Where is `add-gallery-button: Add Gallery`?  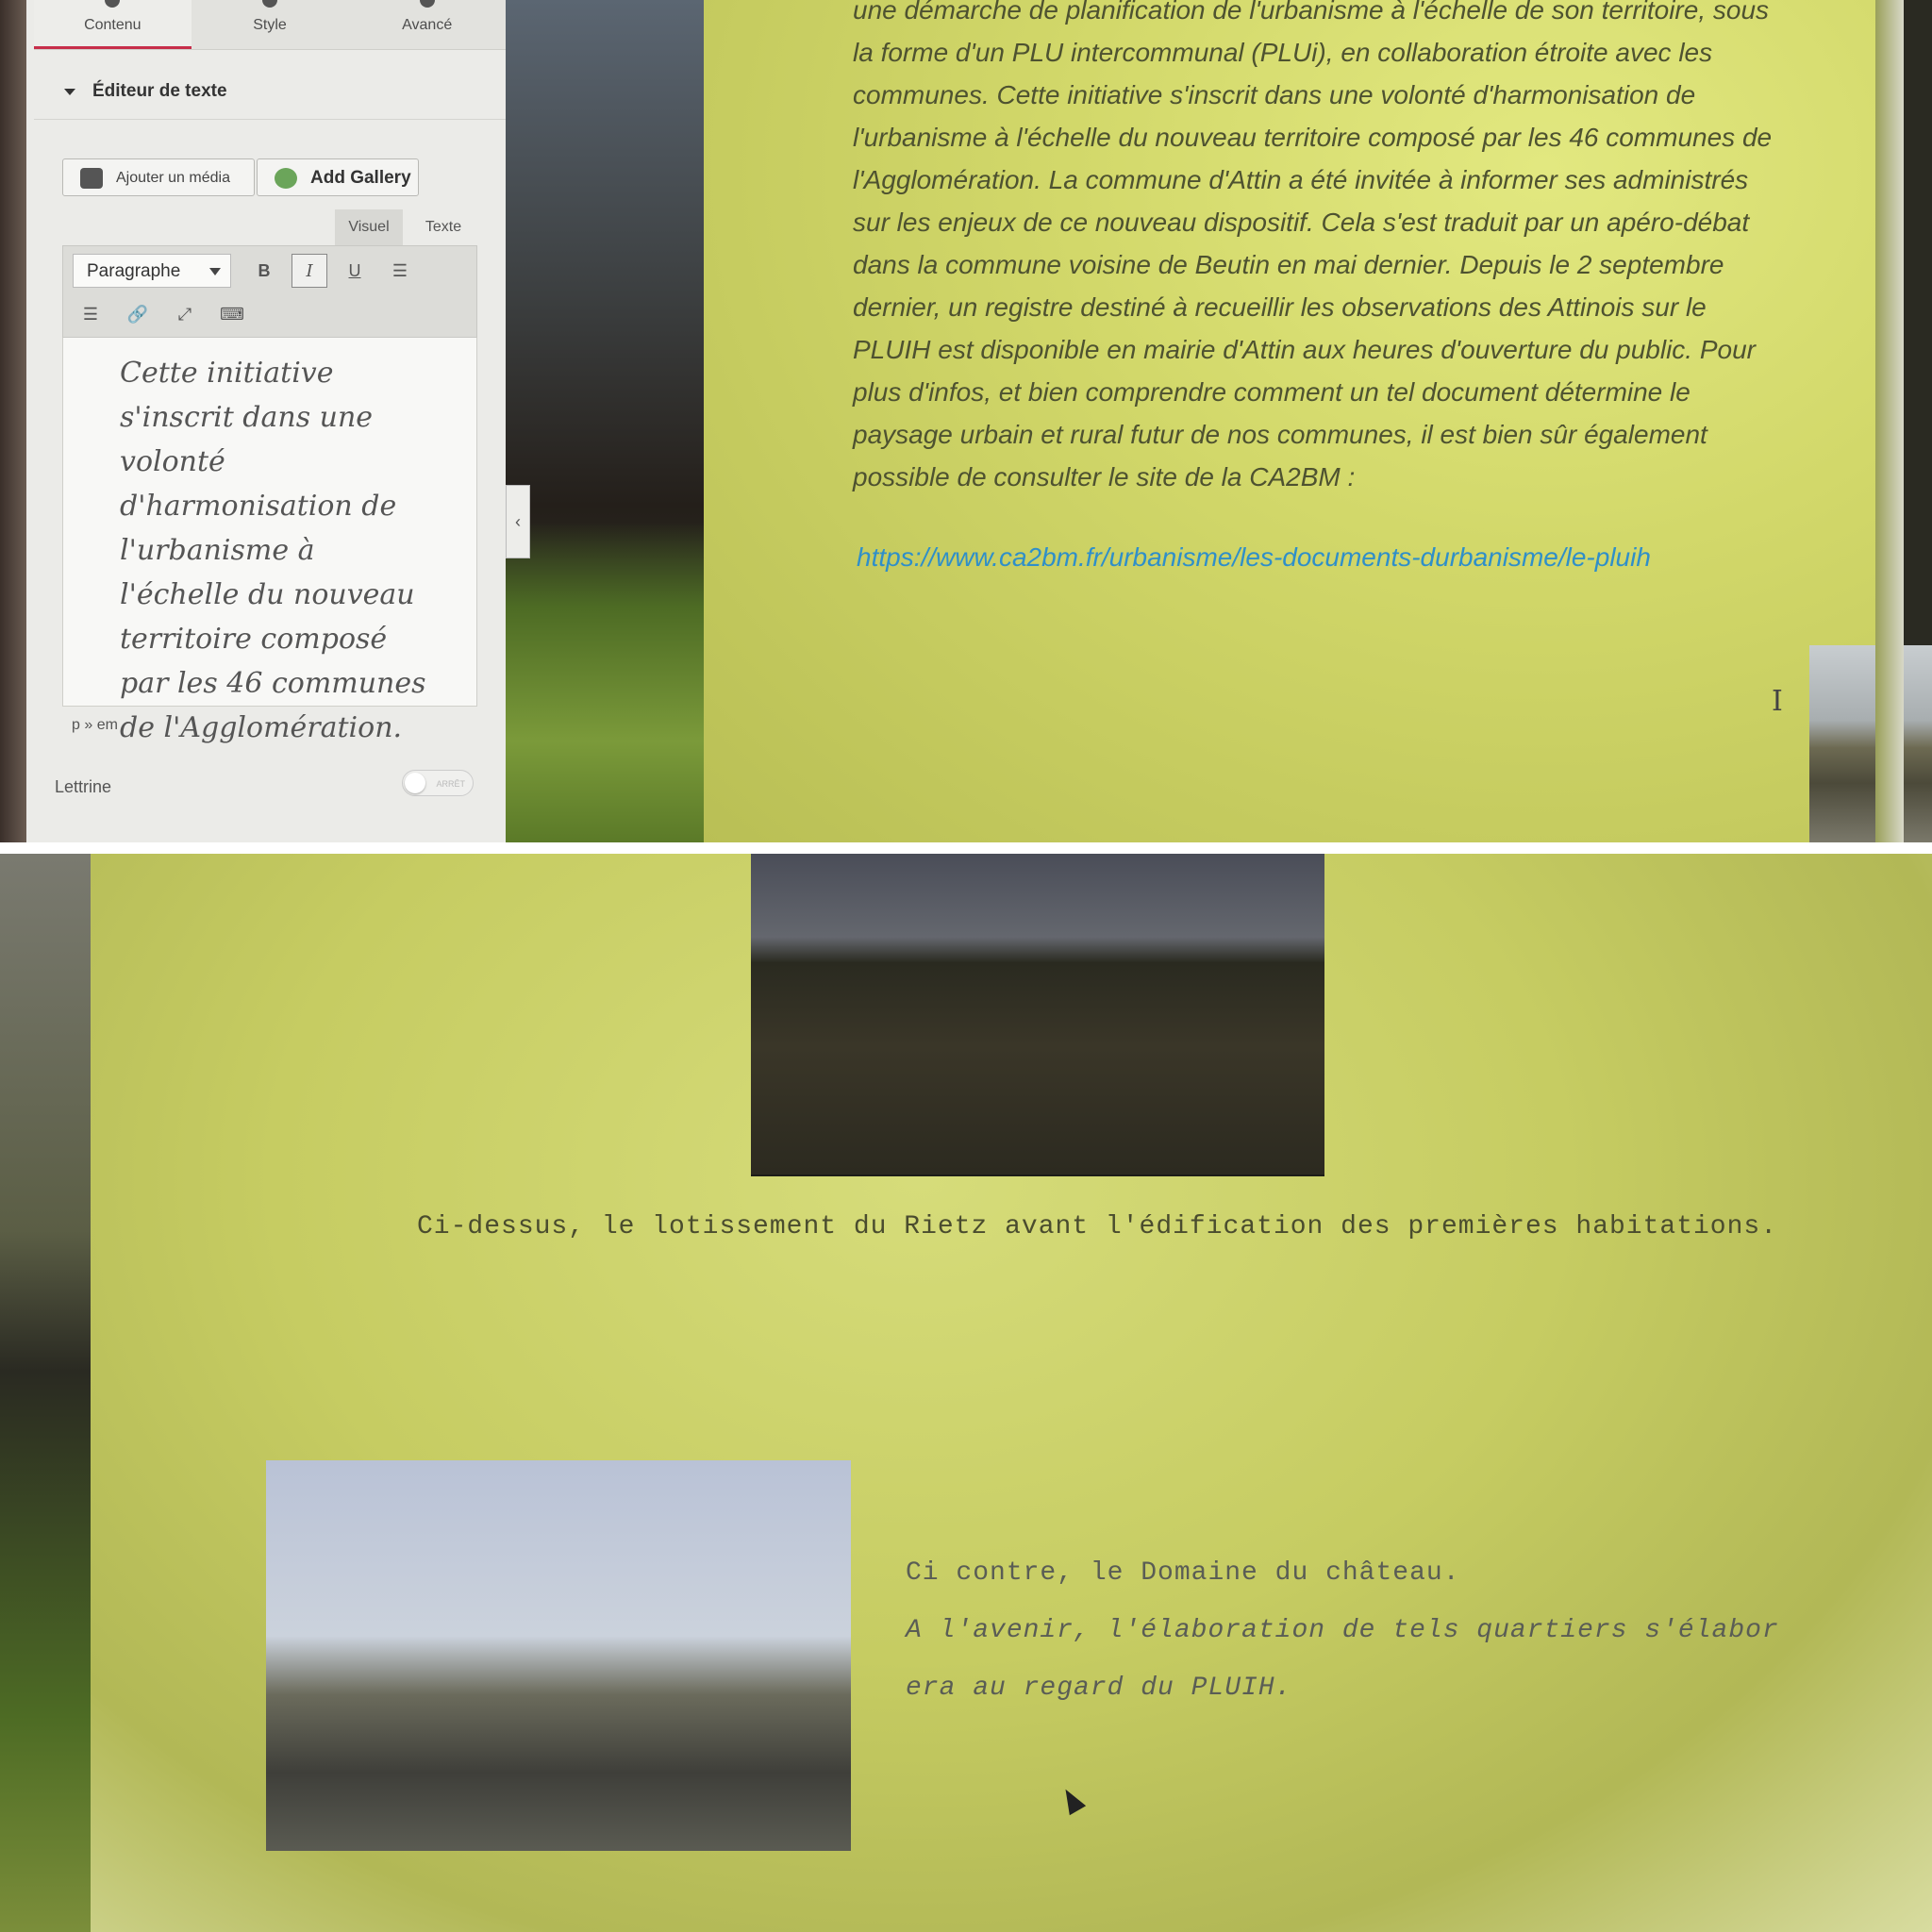
add-gallery-button: Add Gallery is located at coordinates (338, 177).